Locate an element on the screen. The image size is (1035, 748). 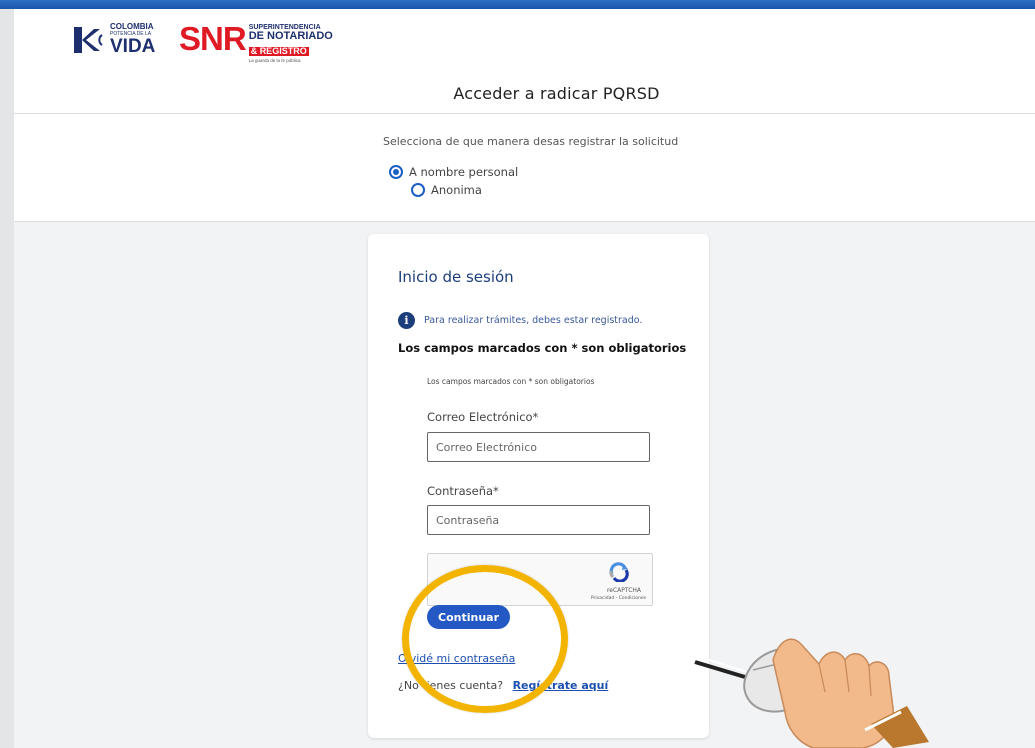
radio-anonymous: Anonima is located at coordinates (446, 190).